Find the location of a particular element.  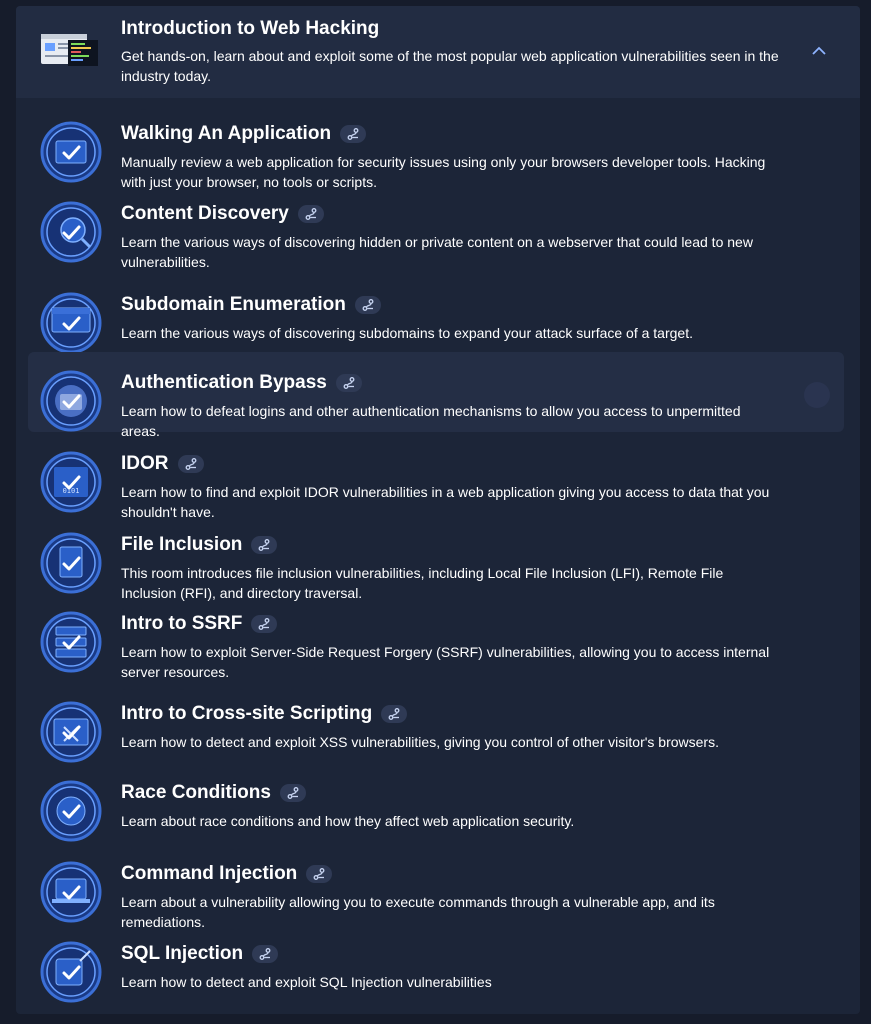

room-title: IDOR is located at coordinates (145, 463).